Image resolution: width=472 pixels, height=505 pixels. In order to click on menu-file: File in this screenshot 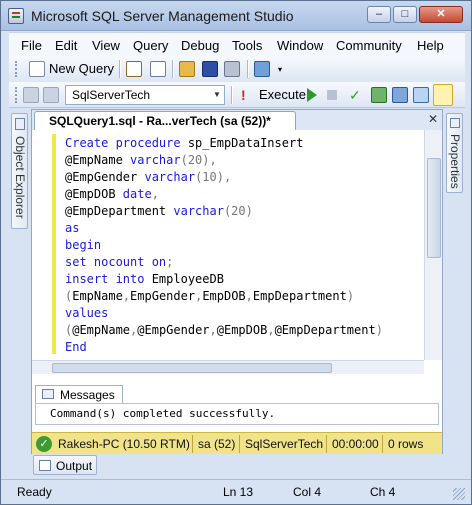, I will do `click(31, 45)`.